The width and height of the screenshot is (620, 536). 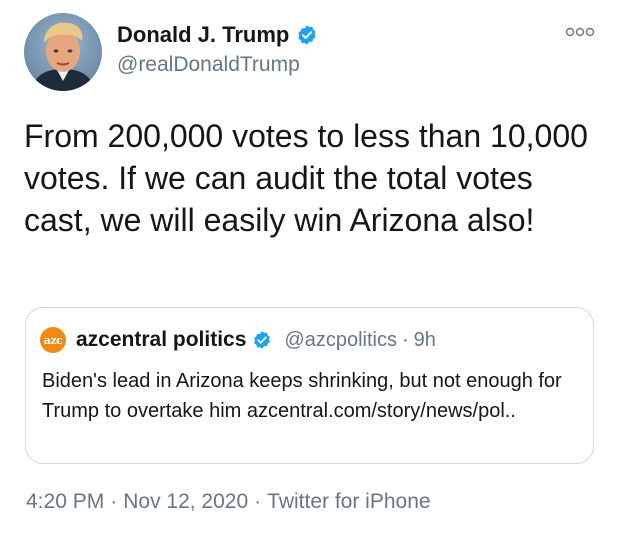 I want to click on tweet-time: 4:20 PM, so click(x=65, y=501).